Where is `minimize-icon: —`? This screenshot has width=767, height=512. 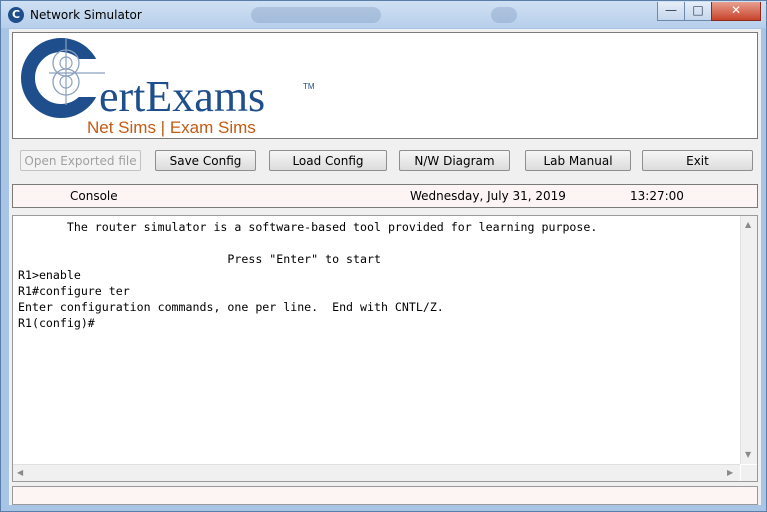
minimize-icon: — is located at coordinates (671, 10).